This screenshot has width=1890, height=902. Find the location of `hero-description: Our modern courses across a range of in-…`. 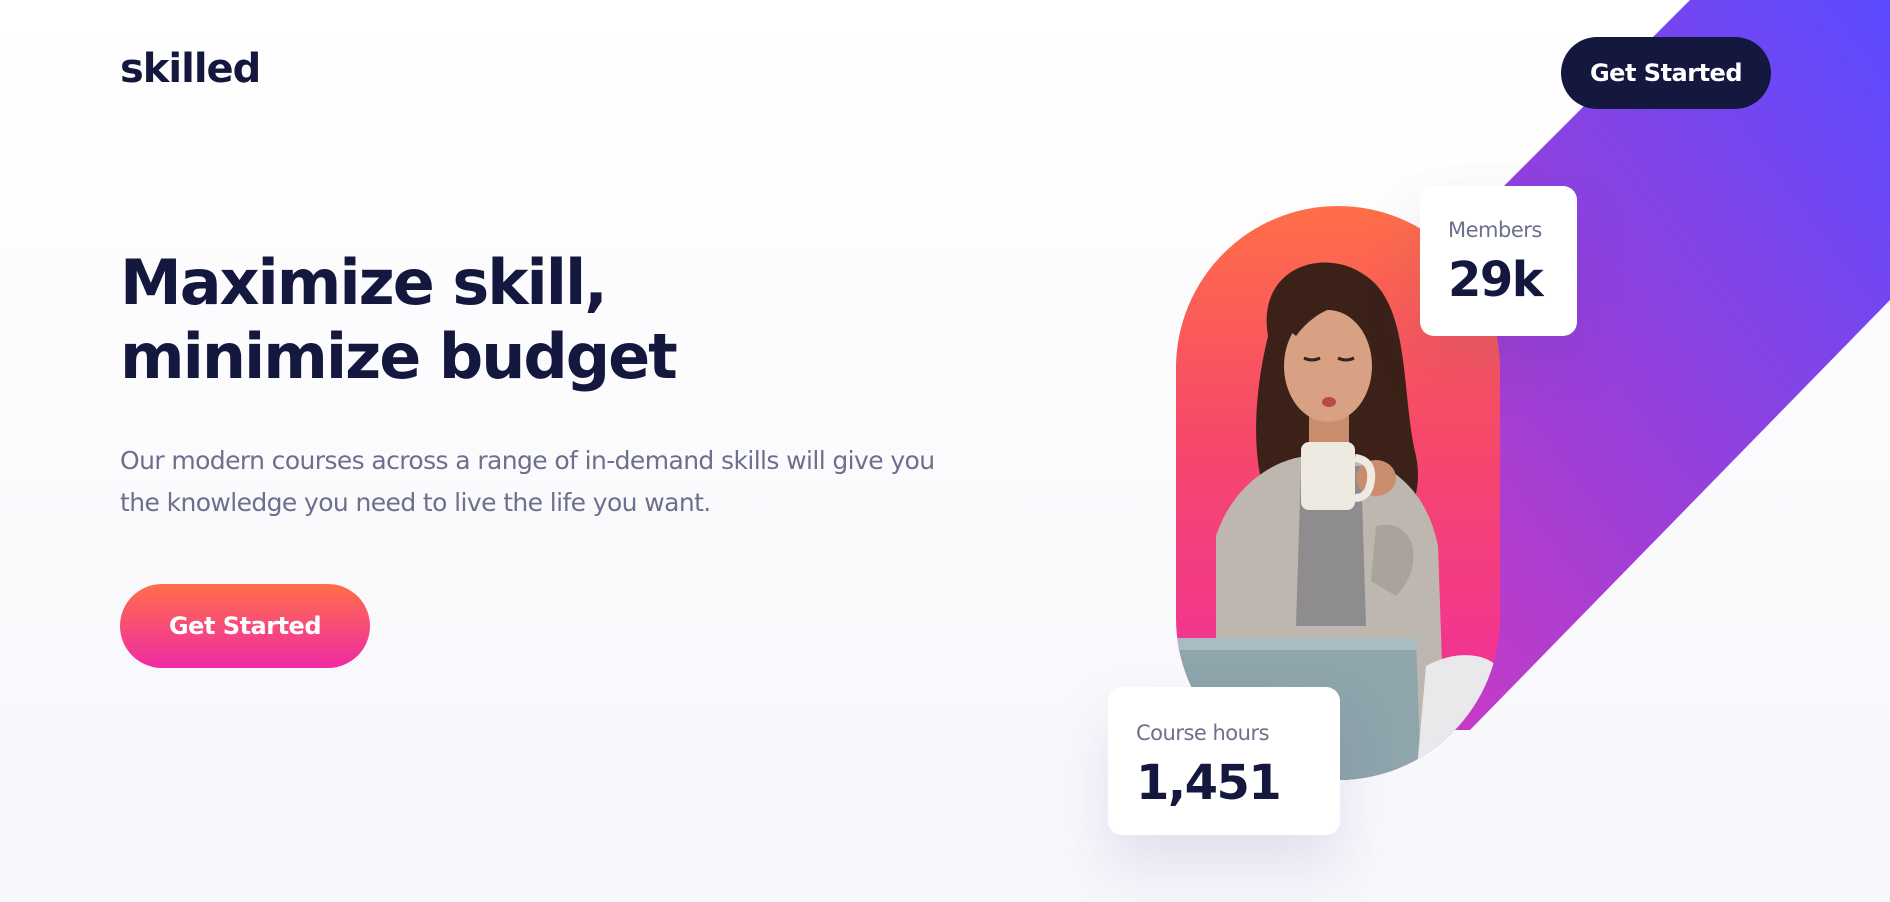

hero-description: Our modern courses across a range of in-… is located at coordinates (527, 481).